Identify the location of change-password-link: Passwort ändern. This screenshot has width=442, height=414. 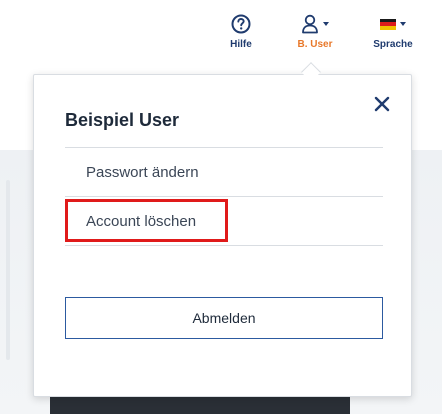
(224, 172).